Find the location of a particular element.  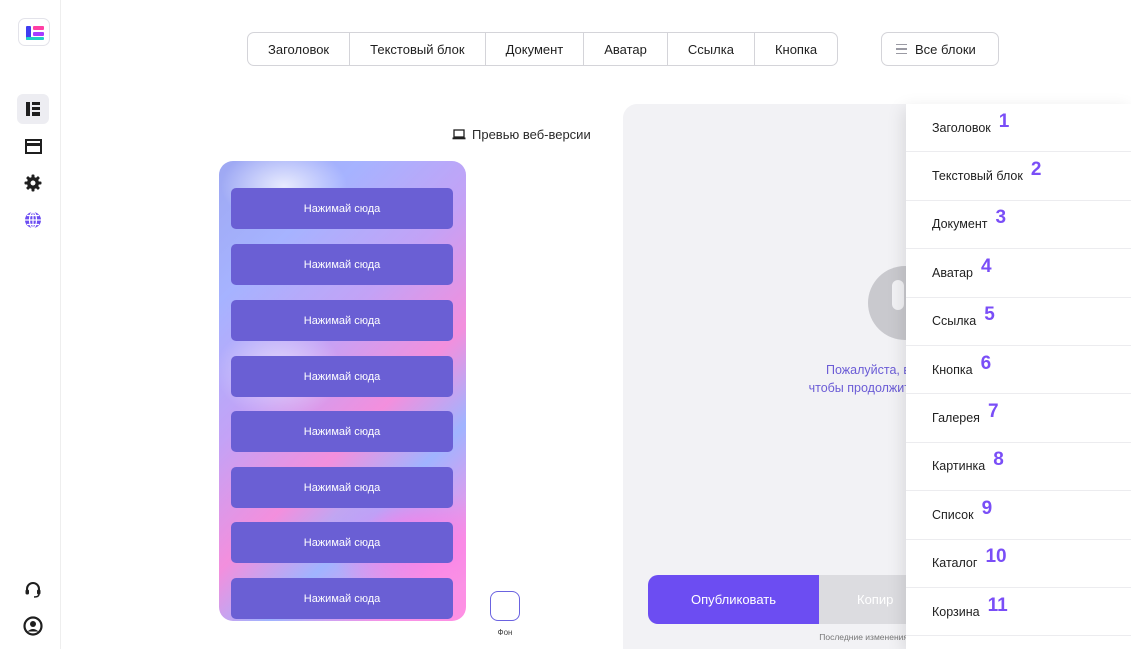

dropdown-item-label: Каталог is located at coordinates (955, 563).